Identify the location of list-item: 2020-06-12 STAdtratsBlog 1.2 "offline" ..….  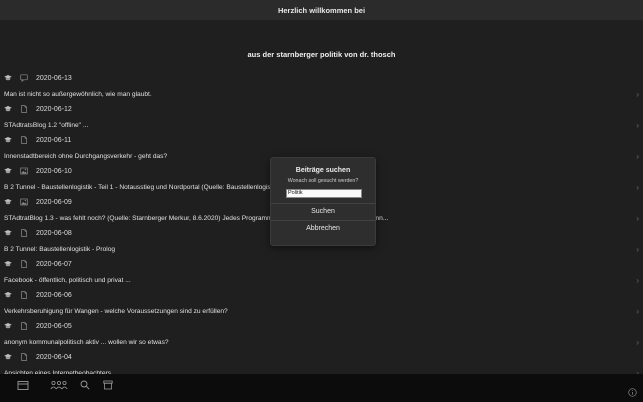
(321, 116).